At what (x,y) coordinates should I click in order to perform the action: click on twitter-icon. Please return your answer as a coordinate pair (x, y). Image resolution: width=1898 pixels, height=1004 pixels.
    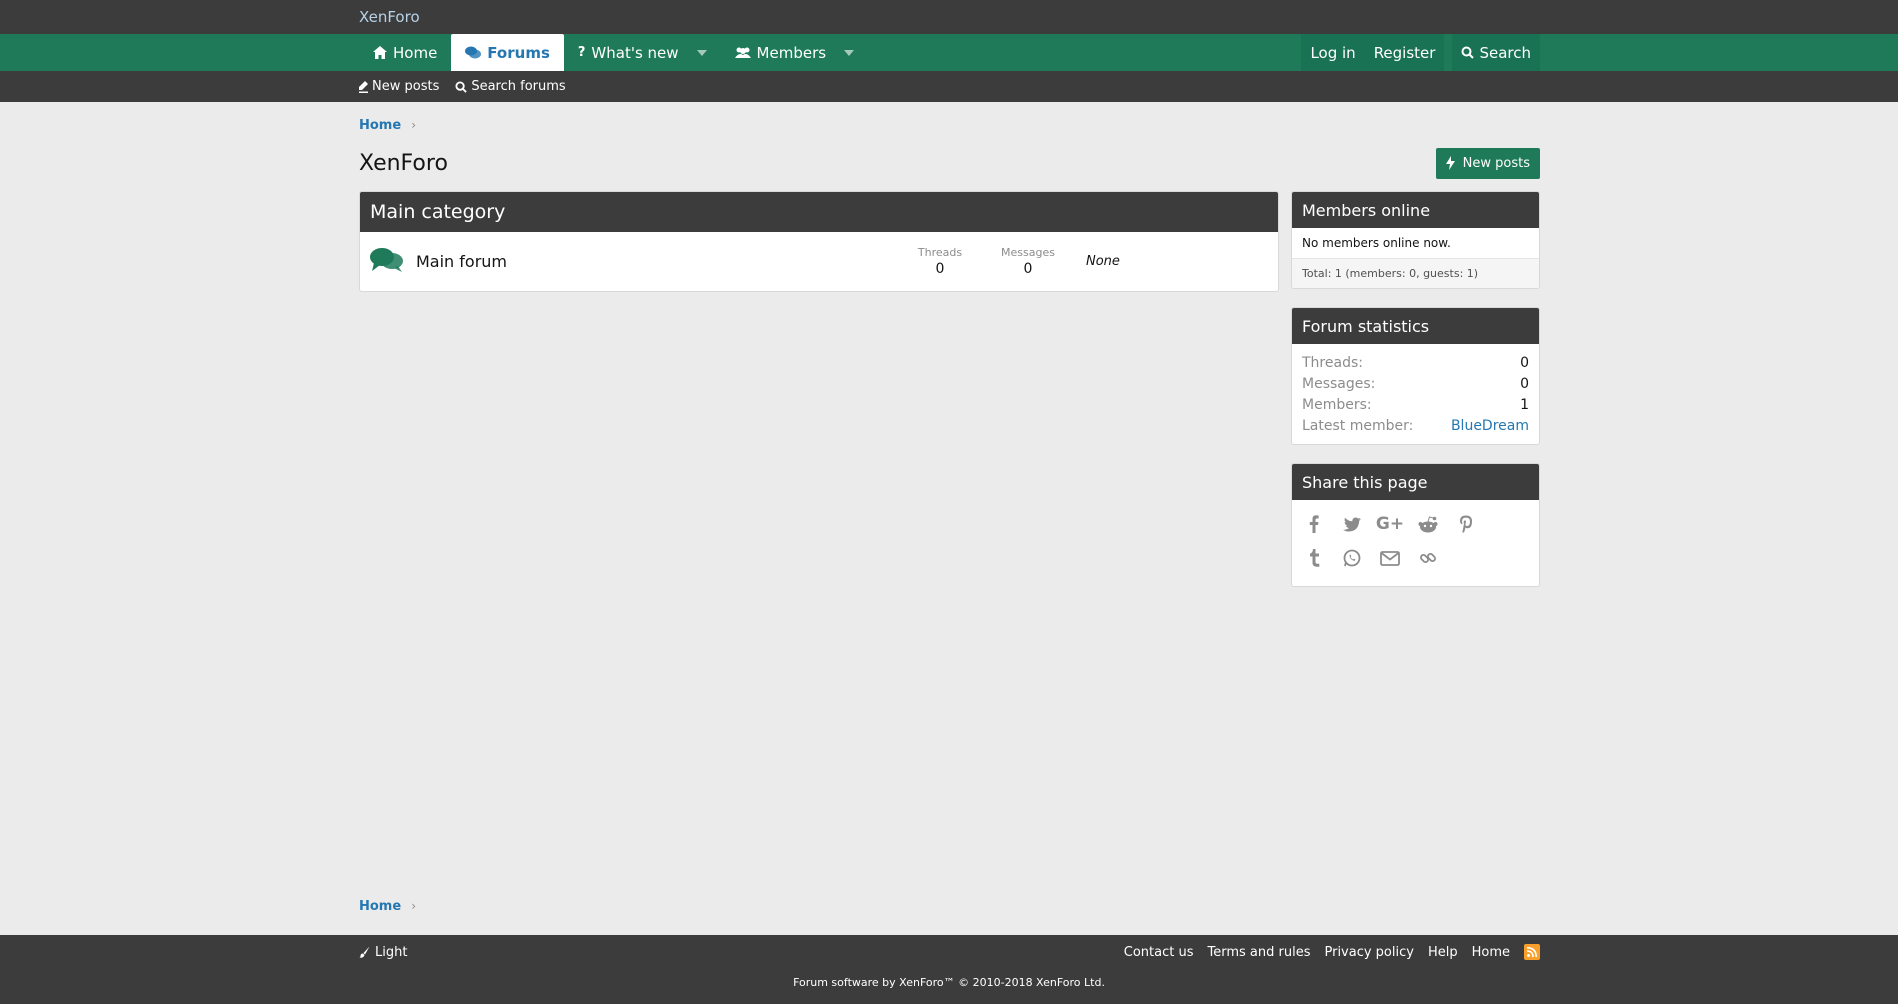
    Looking at the image, I should click on (1352, 524).